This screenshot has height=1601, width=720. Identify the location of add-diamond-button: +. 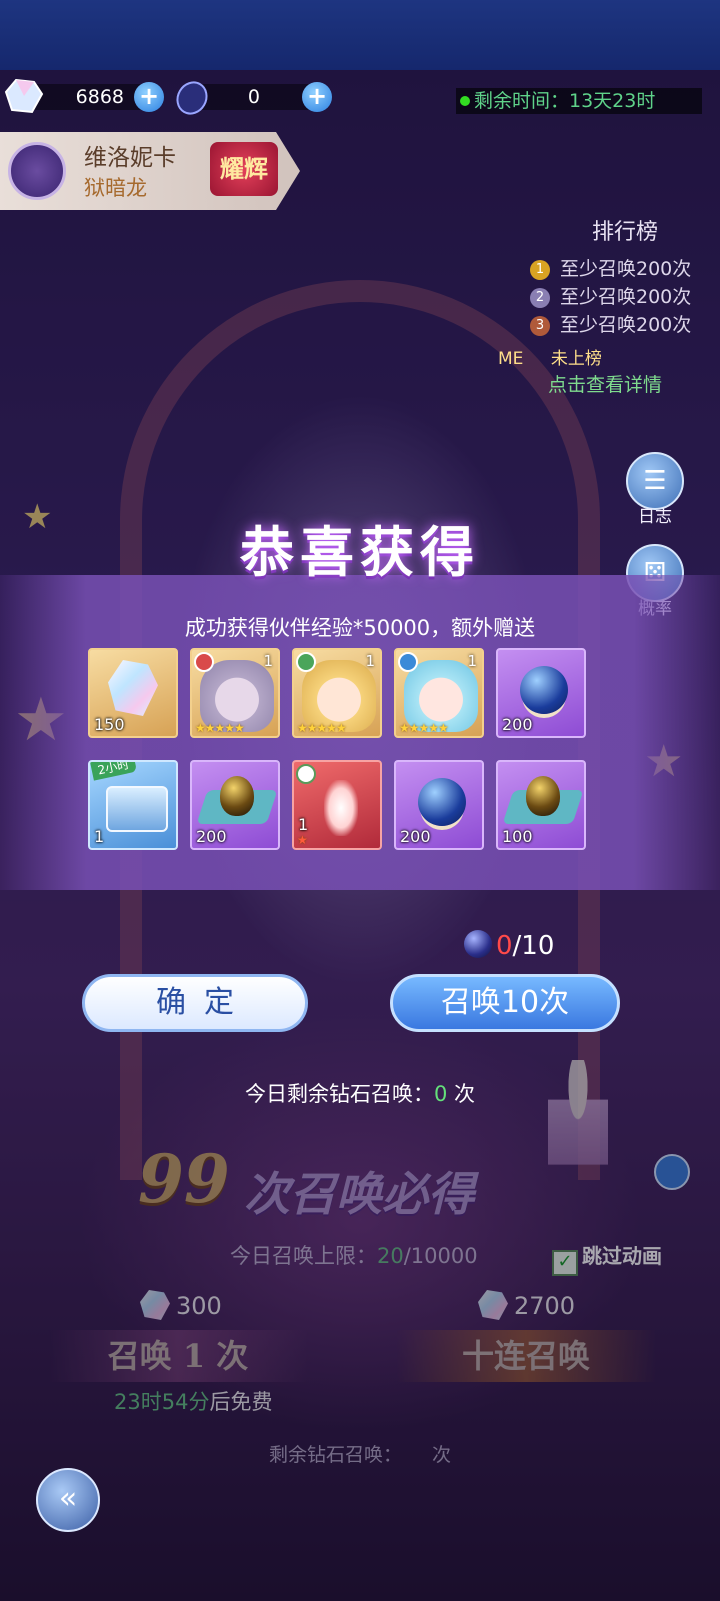
(149, 97).